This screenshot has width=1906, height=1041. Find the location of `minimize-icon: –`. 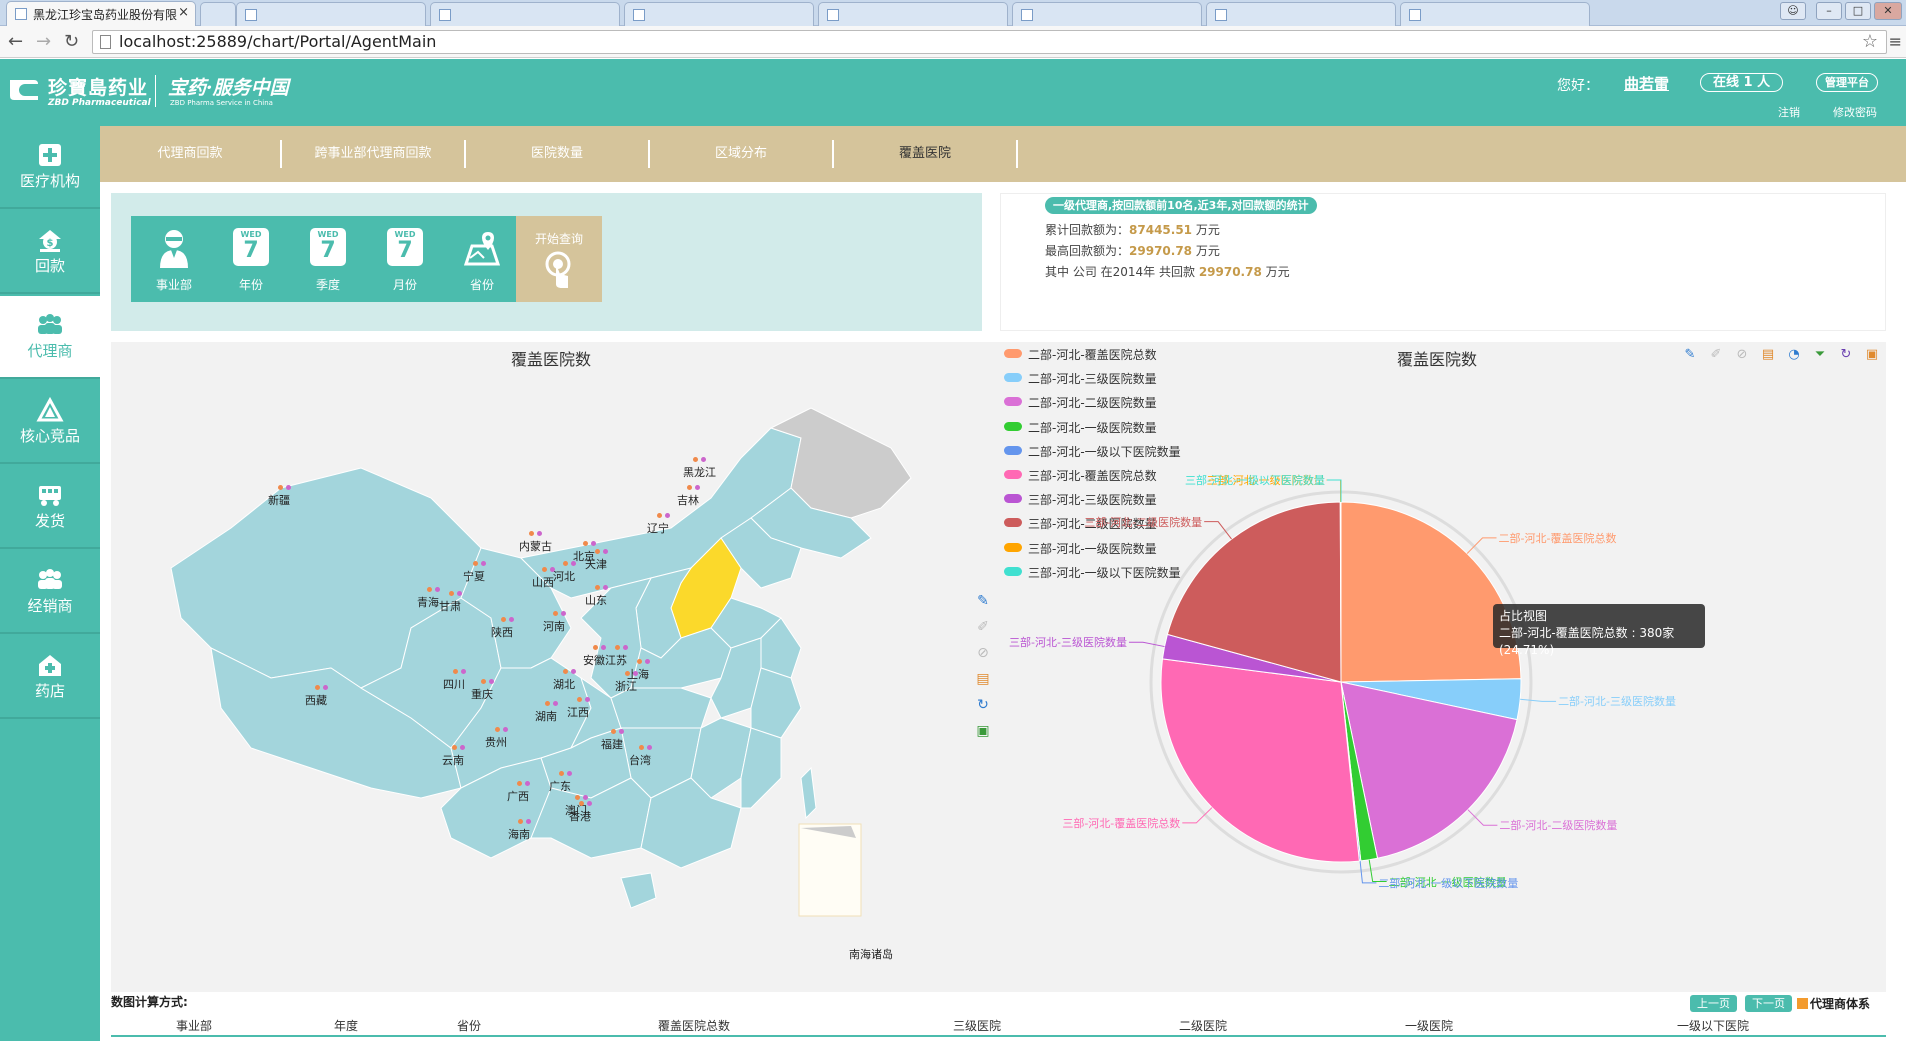

minimize-icon: – is located at coordinates (1829, 11).